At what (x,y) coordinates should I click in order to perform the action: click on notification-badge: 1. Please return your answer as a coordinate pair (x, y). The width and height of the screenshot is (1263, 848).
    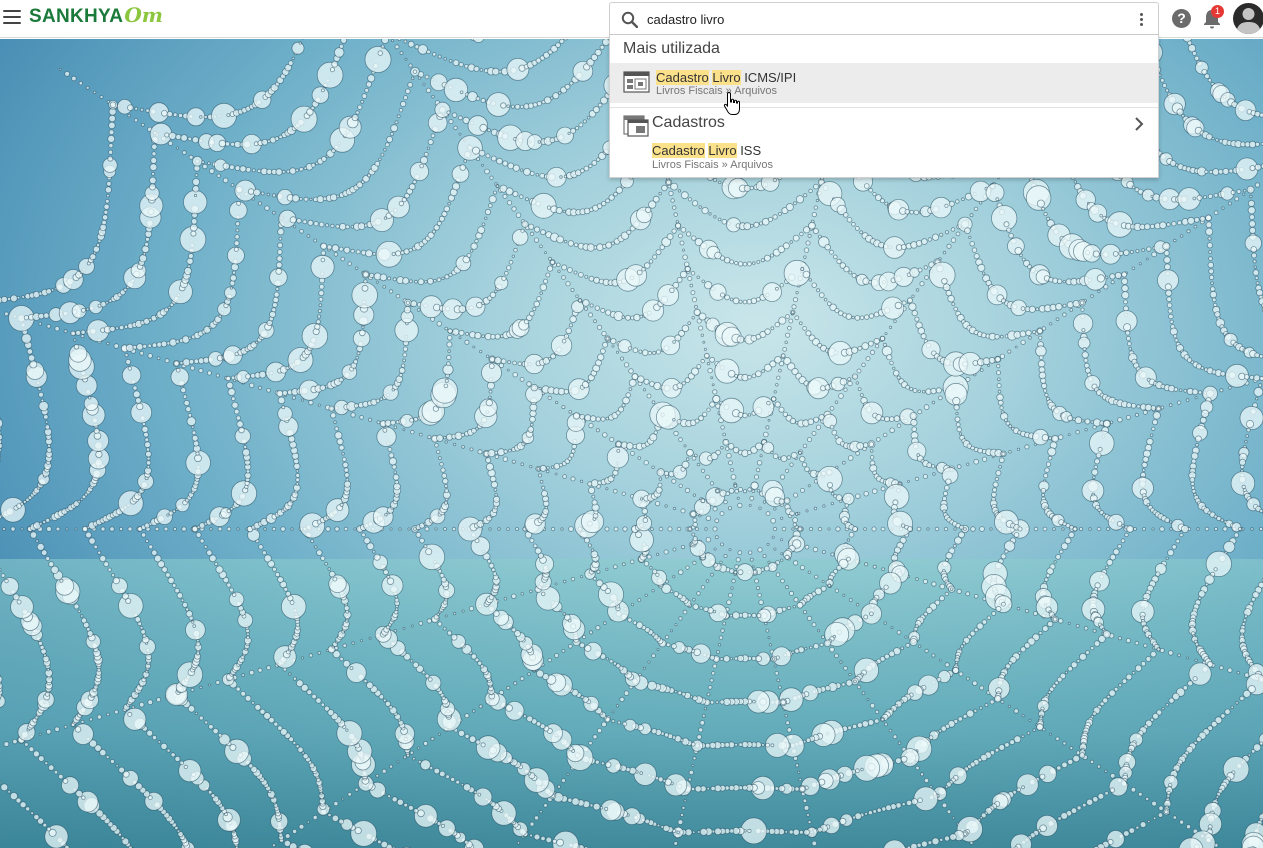
    Looking at the image, I should click on (1217, 11).